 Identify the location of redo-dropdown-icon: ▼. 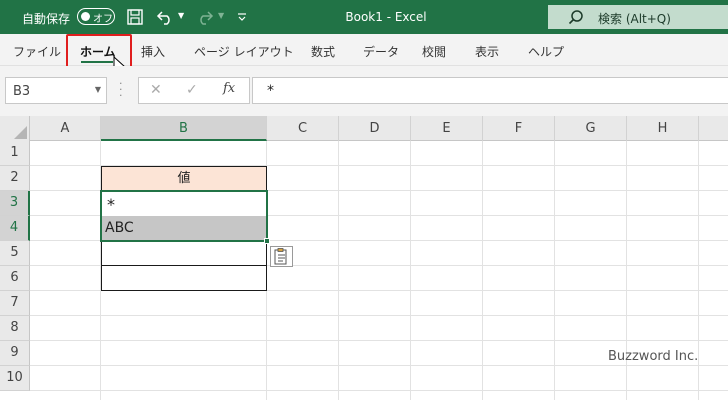
(221, 15).